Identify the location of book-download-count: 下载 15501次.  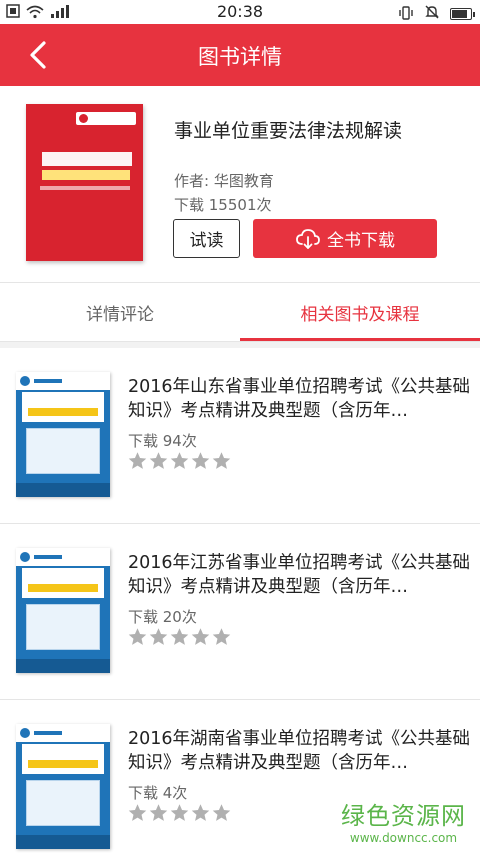
(223, 205).